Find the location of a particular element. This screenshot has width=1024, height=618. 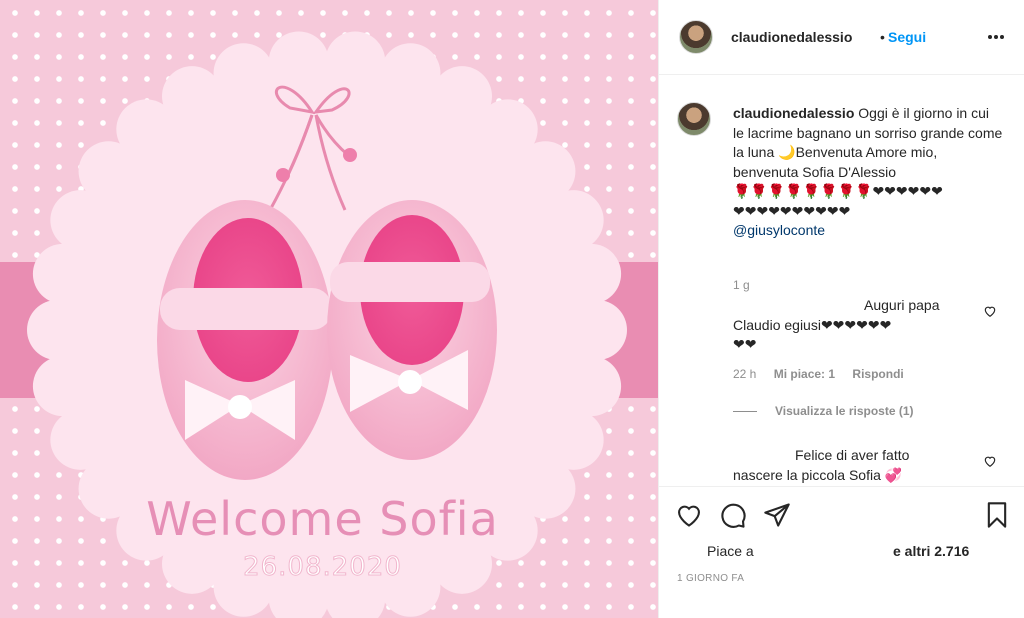

header-username: claudionedalessio is located at coordinates (791, 37).